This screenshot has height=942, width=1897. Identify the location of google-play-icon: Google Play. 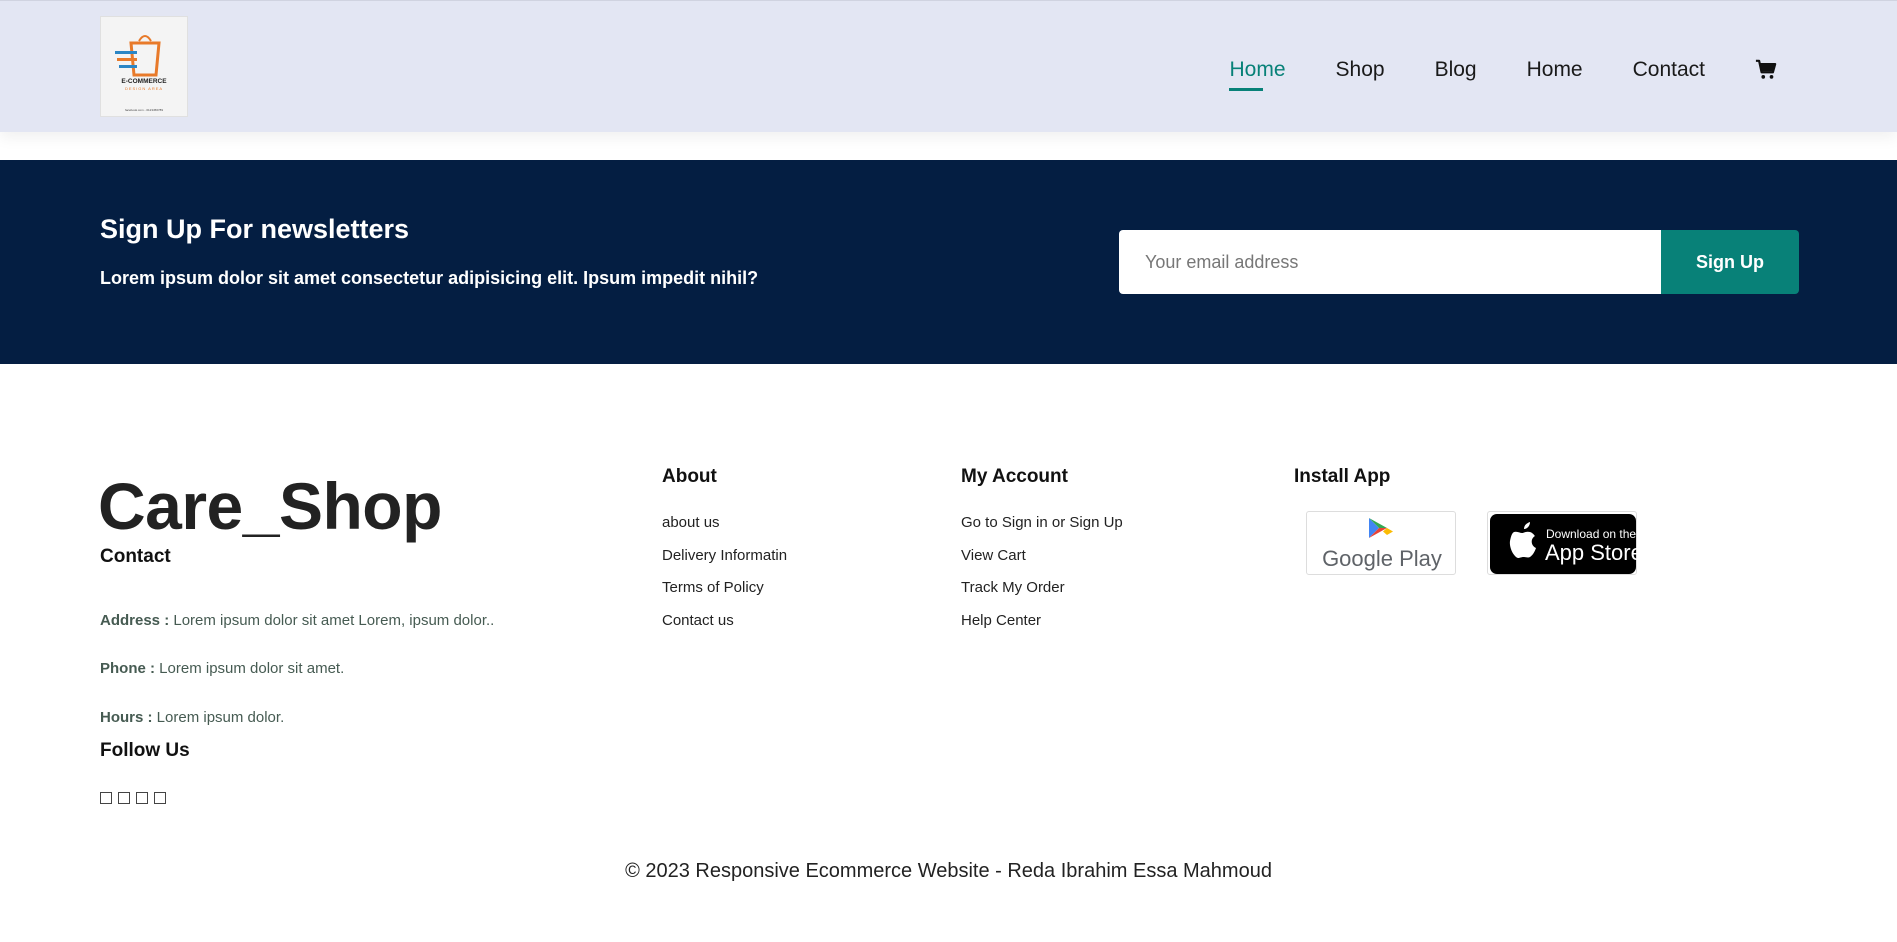
(1382, 544).